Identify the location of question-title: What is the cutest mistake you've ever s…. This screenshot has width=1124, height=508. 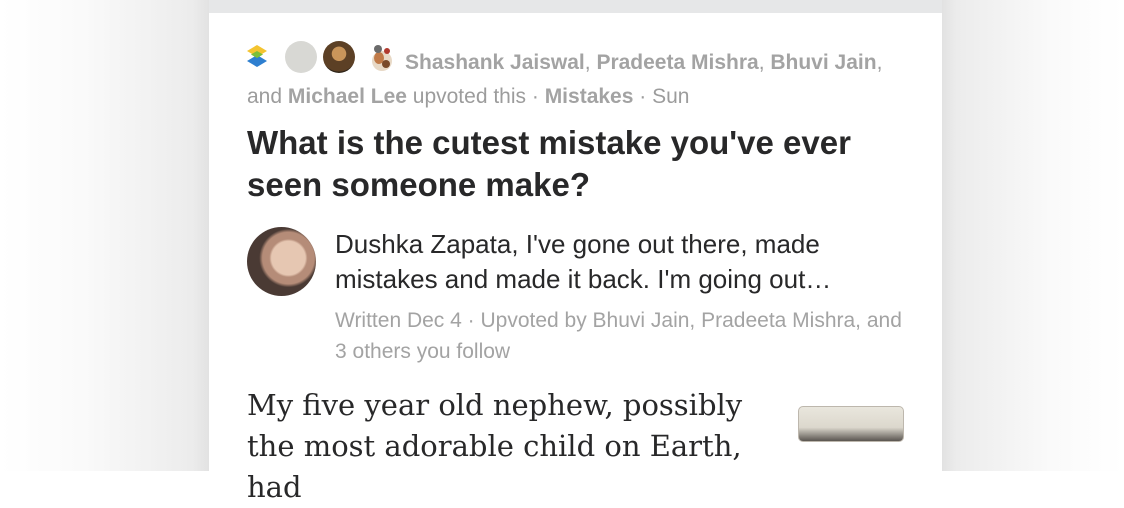
(567, 164).